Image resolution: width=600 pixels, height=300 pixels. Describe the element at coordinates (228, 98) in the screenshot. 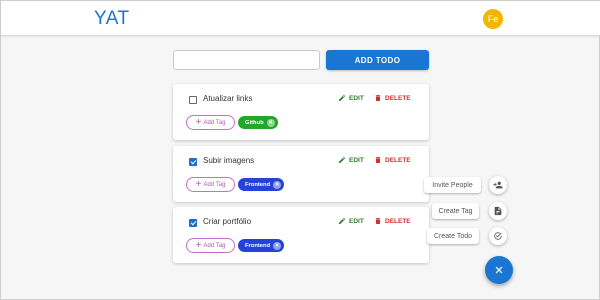

I see `todo-title: Atualizar links` at that location.